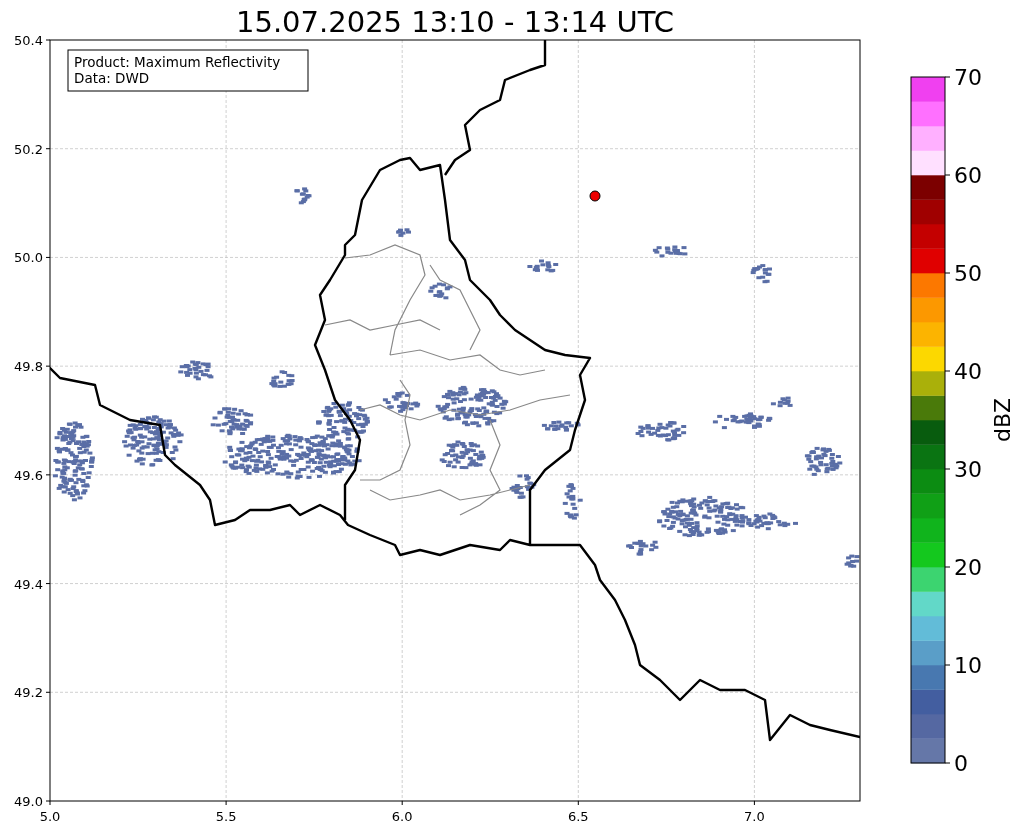 Image resolution: width=1023 pixels, height=834 pixels. I want to click on colorbar-tick-label: 70, so click(968, 77).